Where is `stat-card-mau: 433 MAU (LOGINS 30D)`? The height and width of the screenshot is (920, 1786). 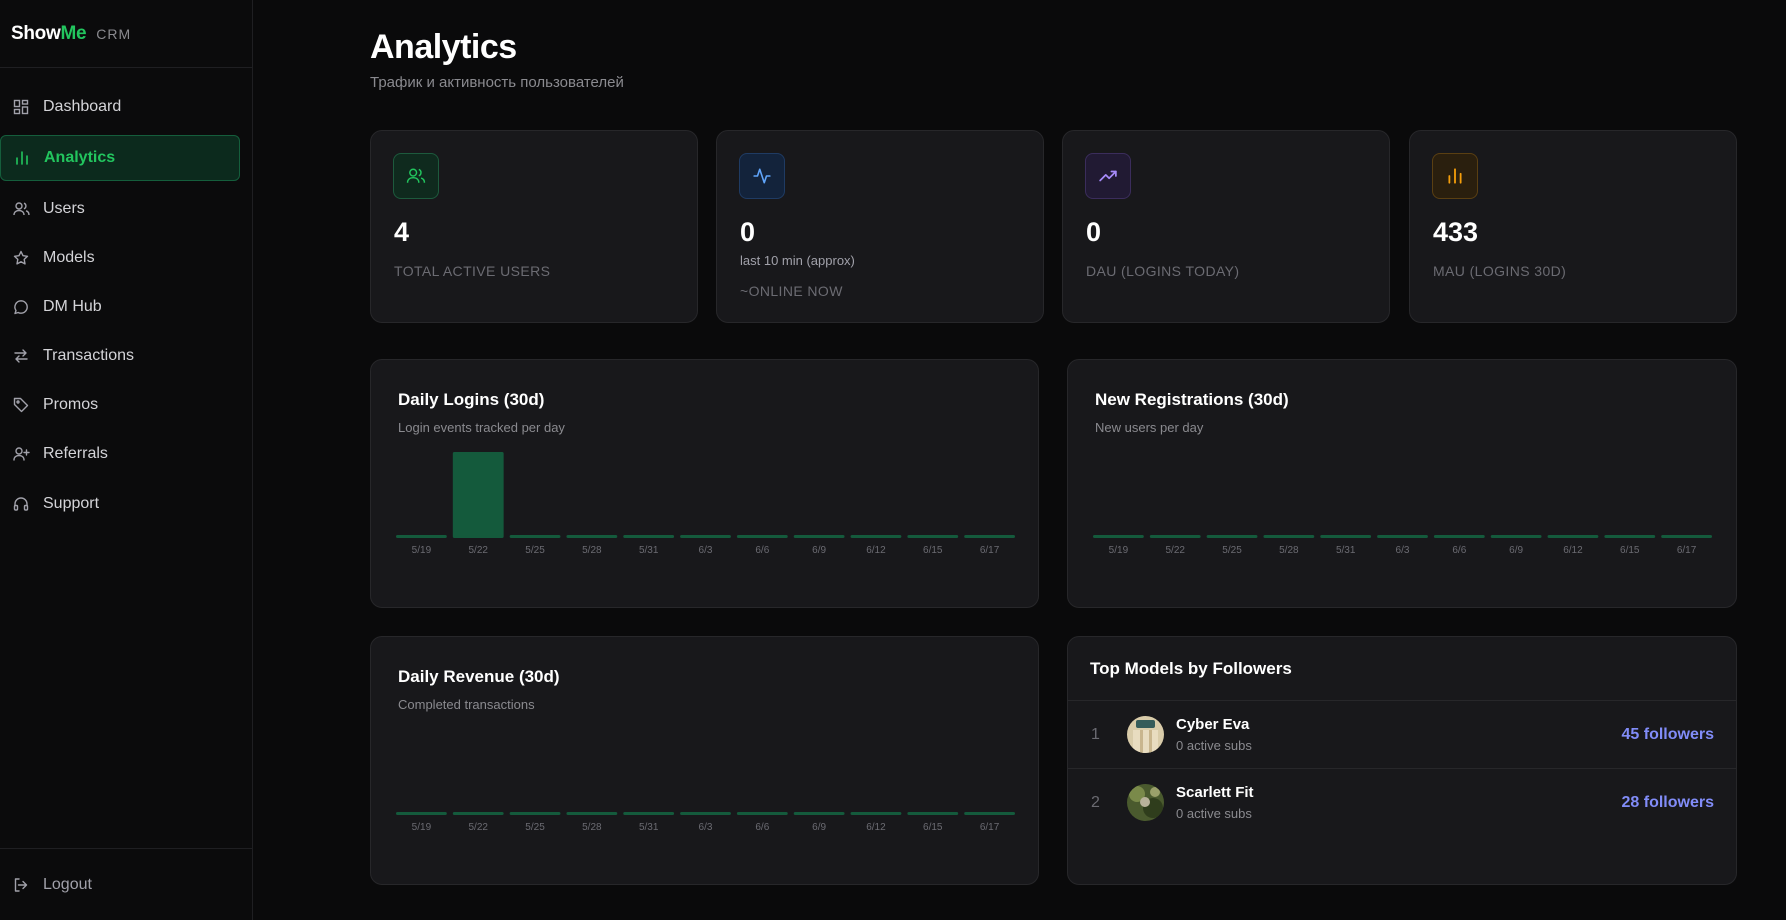
stat-card-mau: 433 MAU (LOGINS 30D) is located at coordinates (1573, 226).